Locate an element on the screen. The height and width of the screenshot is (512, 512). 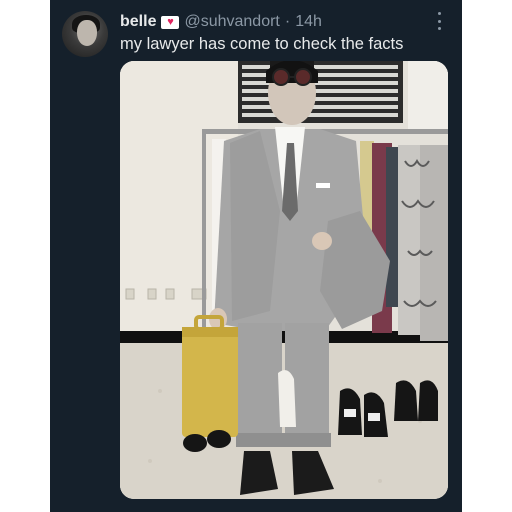
display-name: belle is located at coordinates (138, 22).